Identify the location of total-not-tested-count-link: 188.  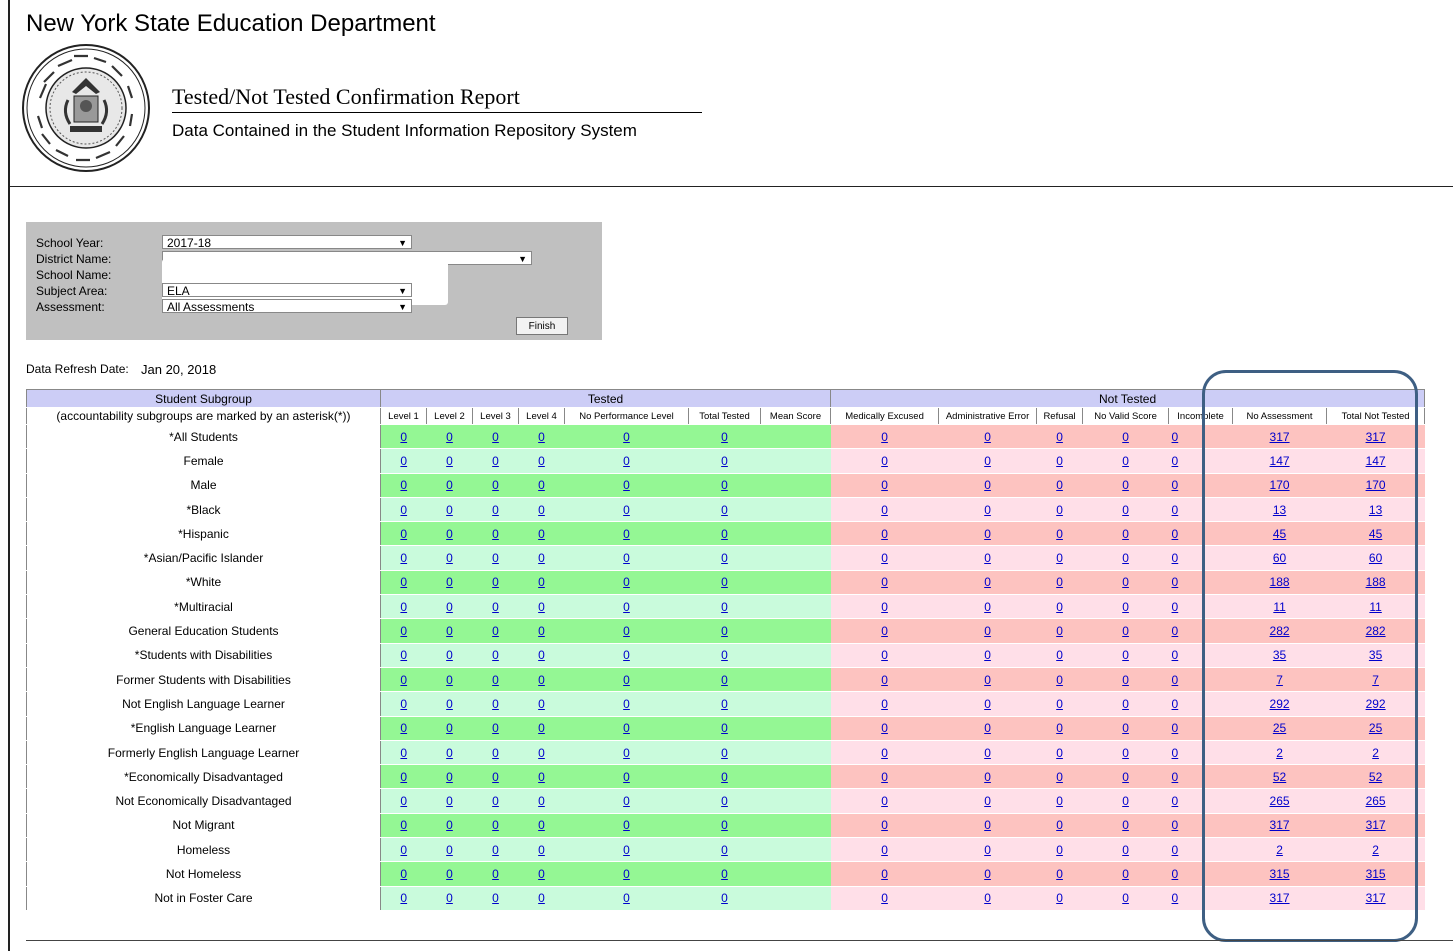
(1376, 582).